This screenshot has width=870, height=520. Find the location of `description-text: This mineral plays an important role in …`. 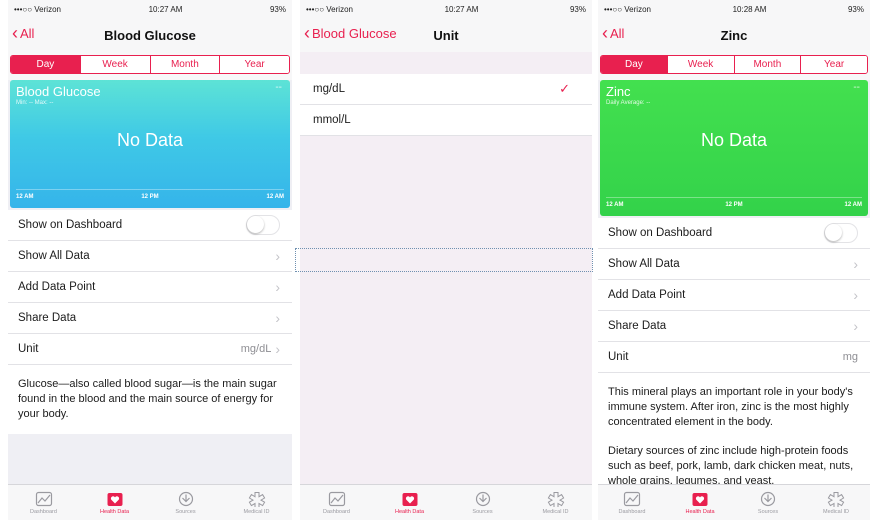

description-text: This mineral plays an important role in … is located at coordinates (730, 407).